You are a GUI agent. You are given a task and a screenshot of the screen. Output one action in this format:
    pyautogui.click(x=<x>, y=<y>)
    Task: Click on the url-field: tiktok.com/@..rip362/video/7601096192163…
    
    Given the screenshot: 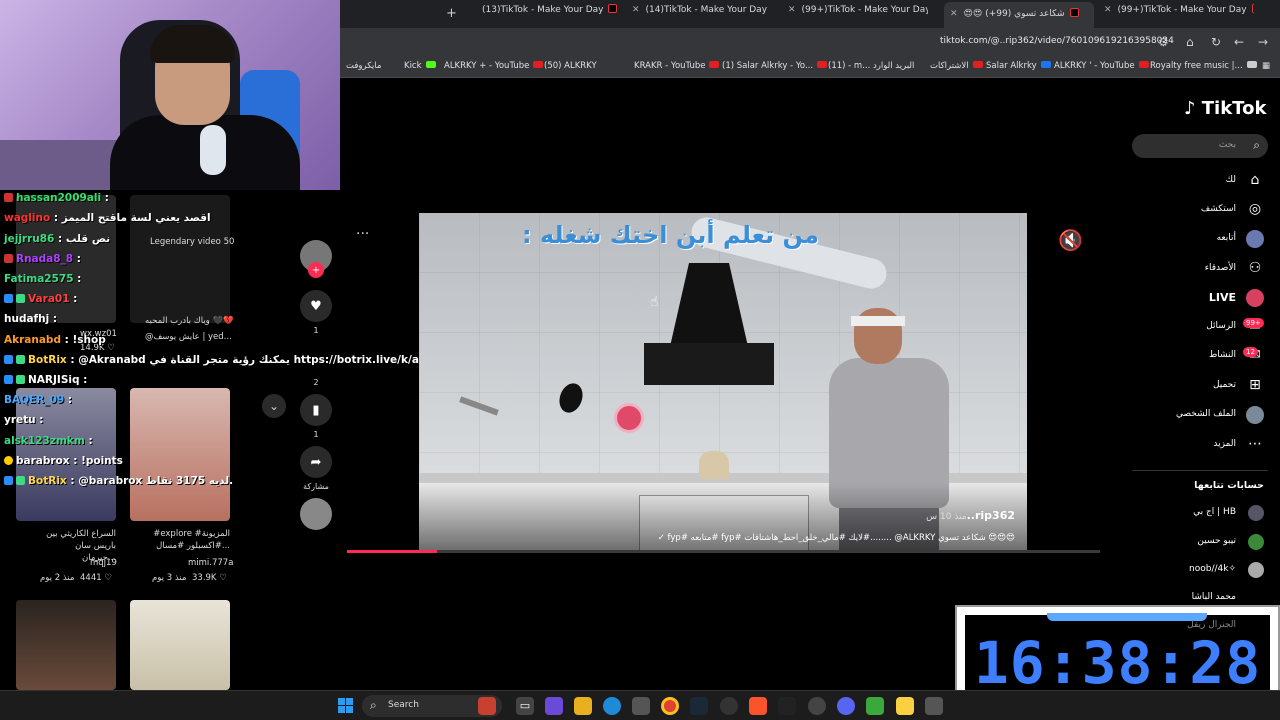 What is the action you would take?
    pyautogui.click(x=1057, y=41)
    